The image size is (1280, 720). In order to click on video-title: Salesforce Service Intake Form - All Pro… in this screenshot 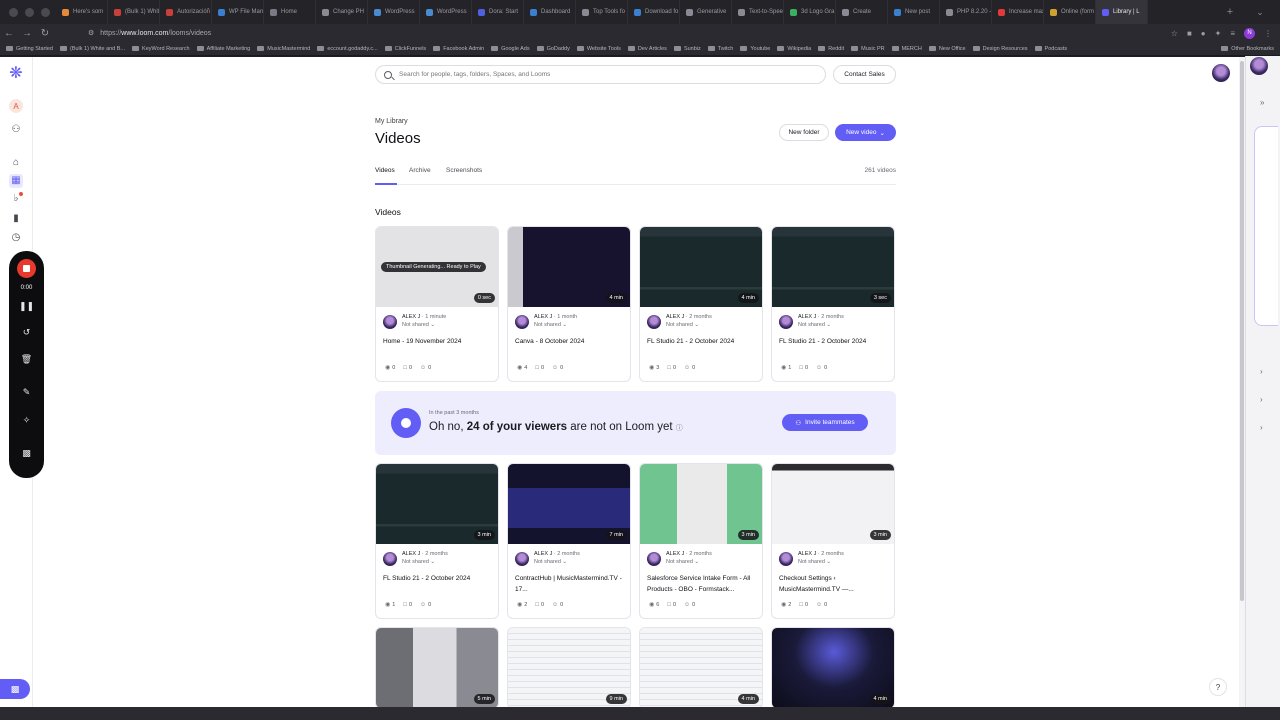, I will do `click(703, 584)`.